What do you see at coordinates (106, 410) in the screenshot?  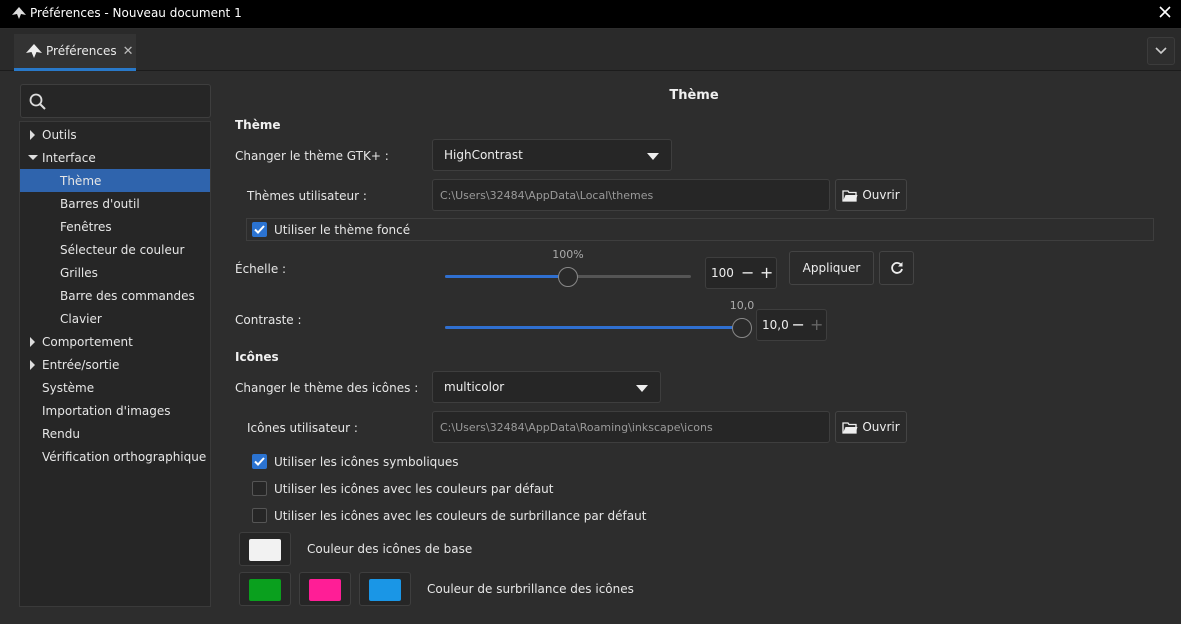 I see `tree-item-label: Importation d'images` at bounding box center [106, 410].